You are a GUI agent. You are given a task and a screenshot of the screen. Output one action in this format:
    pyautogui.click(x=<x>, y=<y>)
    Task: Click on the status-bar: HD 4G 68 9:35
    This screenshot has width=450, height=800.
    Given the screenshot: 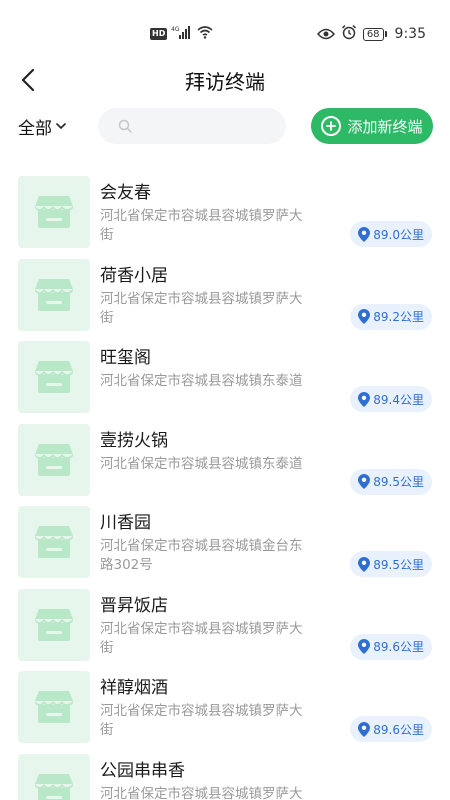 What is the action you would take?
    pyautogui.click(x=225, y=32)
    